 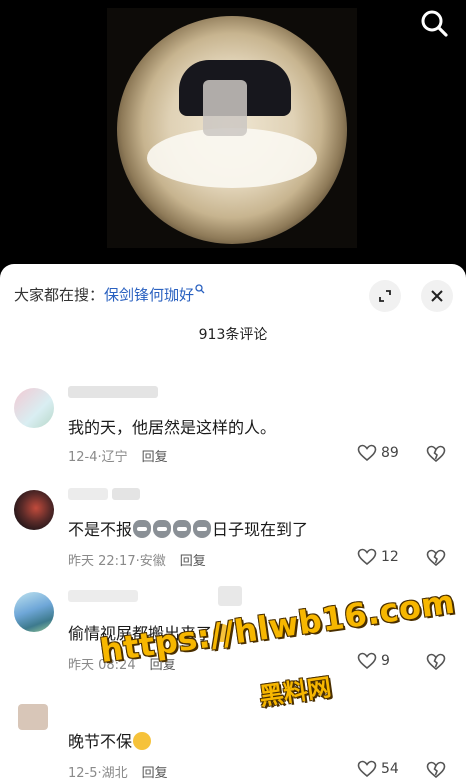 What do you see at coordinates (114, 457) in the screenshot?
I see `comment-location: 辽宁` at bounding box center [114, 457].